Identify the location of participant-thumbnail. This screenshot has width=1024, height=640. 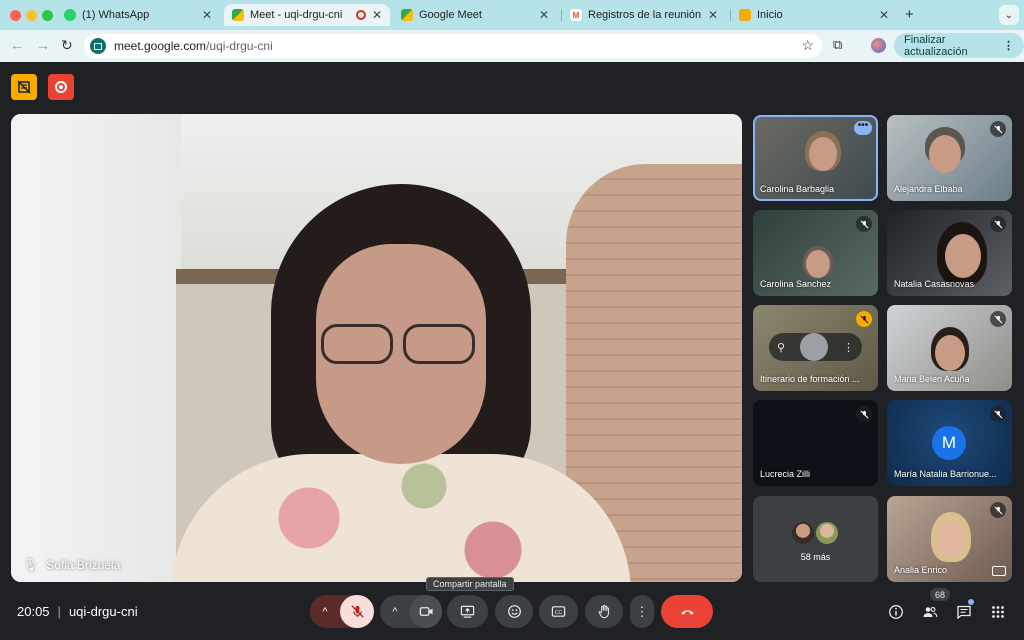
(814, 347).